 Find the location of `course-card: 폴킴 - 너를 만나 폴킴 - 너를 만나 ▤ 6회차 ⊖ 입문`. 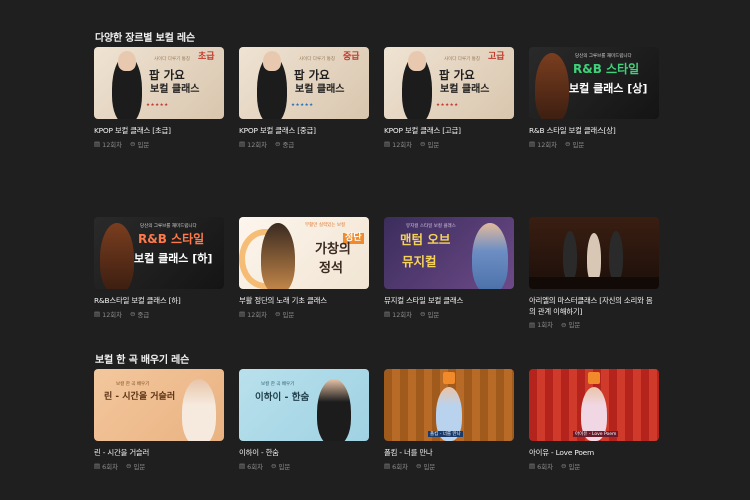

course-card: 폴킴 - 너를 만나 폴킴 - 너를 만나 ▤ 6회차 ⊖ 입문 is located at coordinates (449, 420).